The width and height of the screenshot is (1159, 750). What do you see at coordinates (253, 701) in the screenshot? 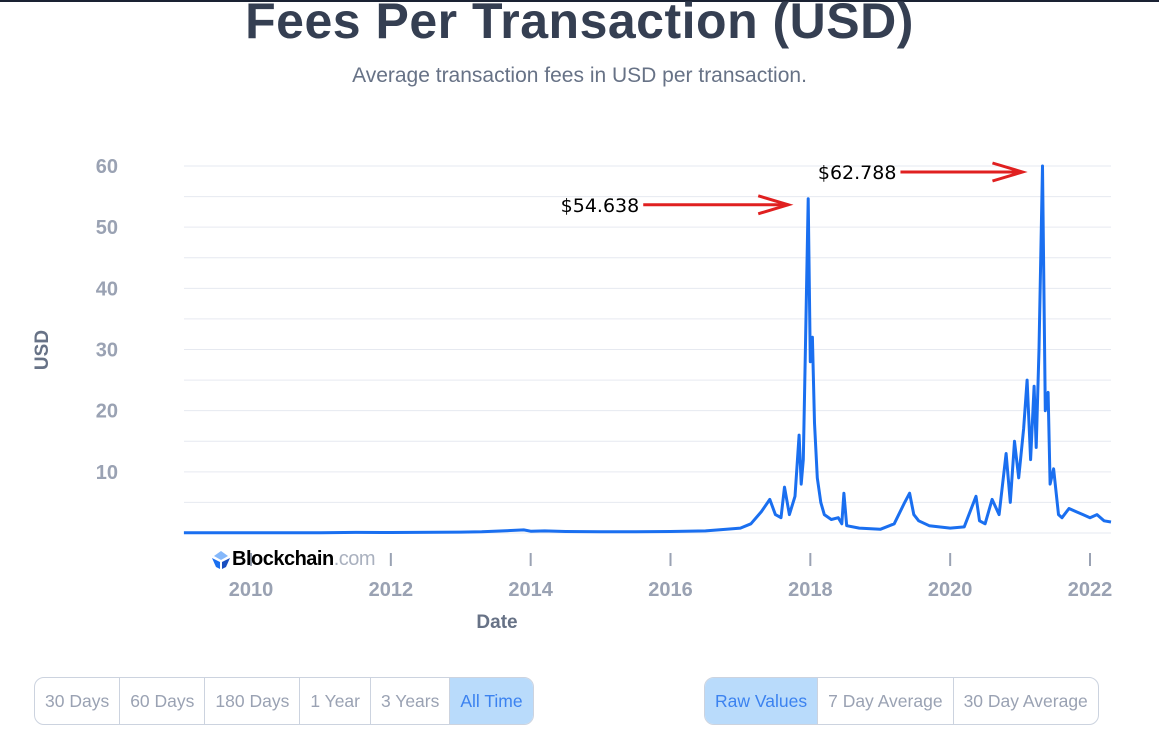
I see `range-180-days-button: 180 Days` at bounding box center [253, 701].